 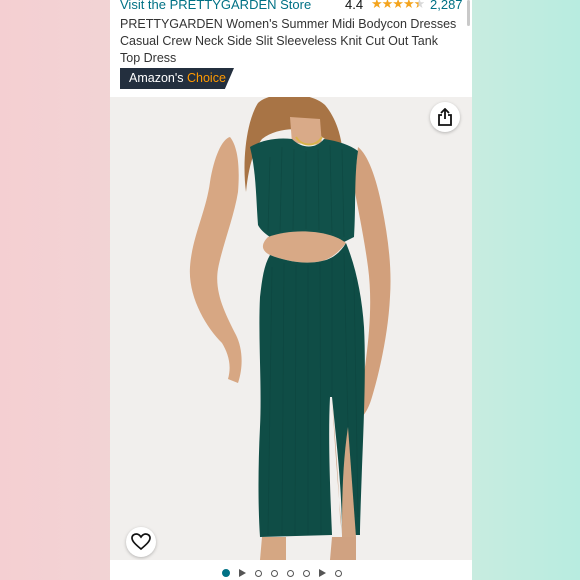 I want to click on heart-icon, so click(x=141, y=542).